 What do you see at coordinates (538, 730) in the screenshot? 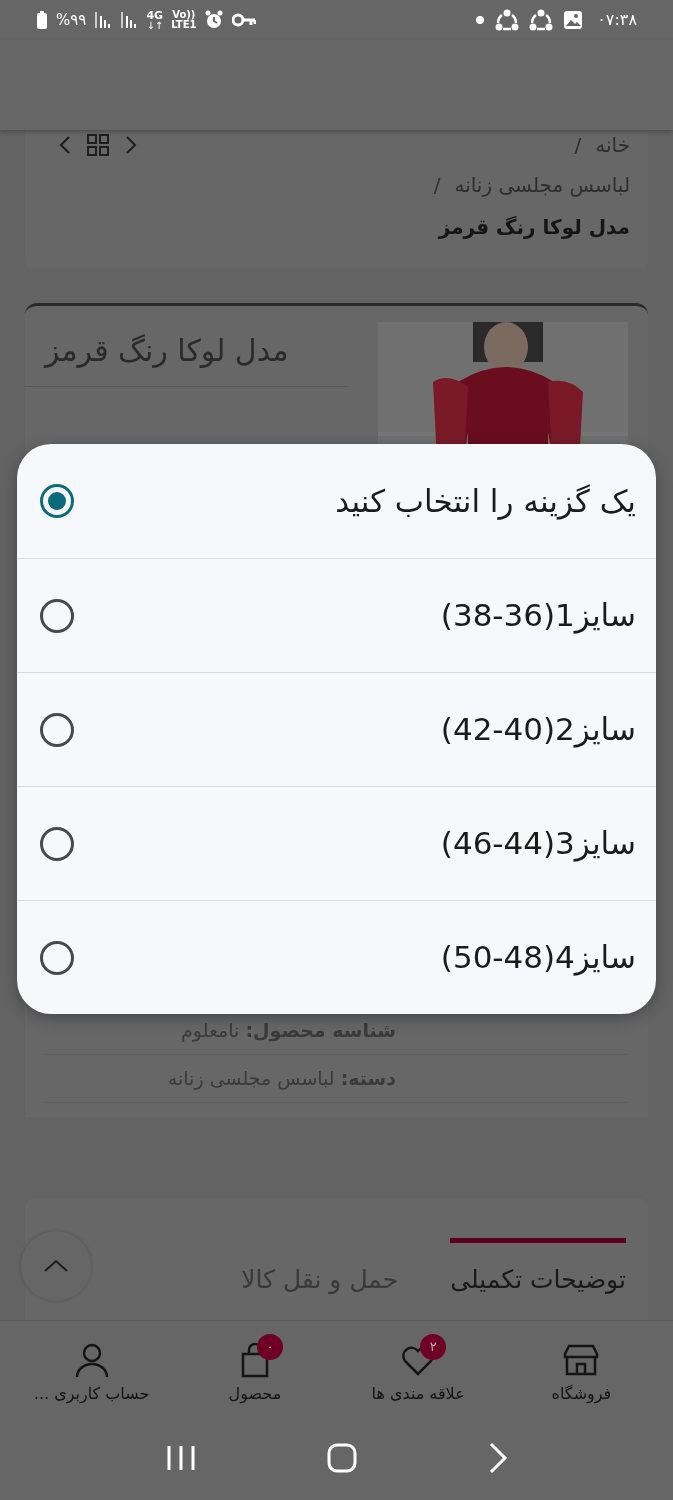
I see `option-label: سایز2(40-42)` at bounding box center [538, 730].